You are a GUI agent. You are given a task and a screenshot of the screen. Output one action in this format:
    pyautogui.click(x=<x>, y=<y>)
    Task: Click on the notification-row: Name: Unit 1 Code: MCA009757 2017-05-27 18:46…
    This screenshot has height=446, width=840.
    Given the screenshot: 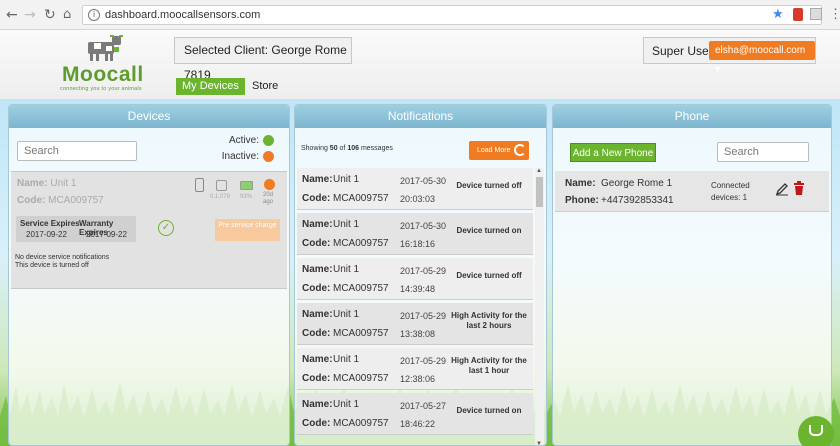 What is the action you would take?
    pyautogui.click(x=415, y=414)
    